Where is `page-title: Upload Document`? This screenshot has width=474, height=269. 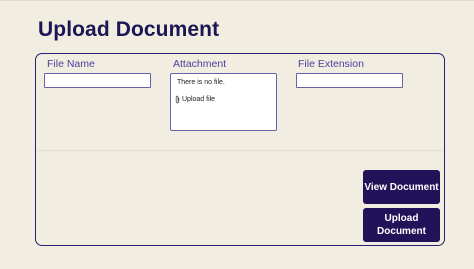
page-title: Upload Document is located at coordinates (129, 29).